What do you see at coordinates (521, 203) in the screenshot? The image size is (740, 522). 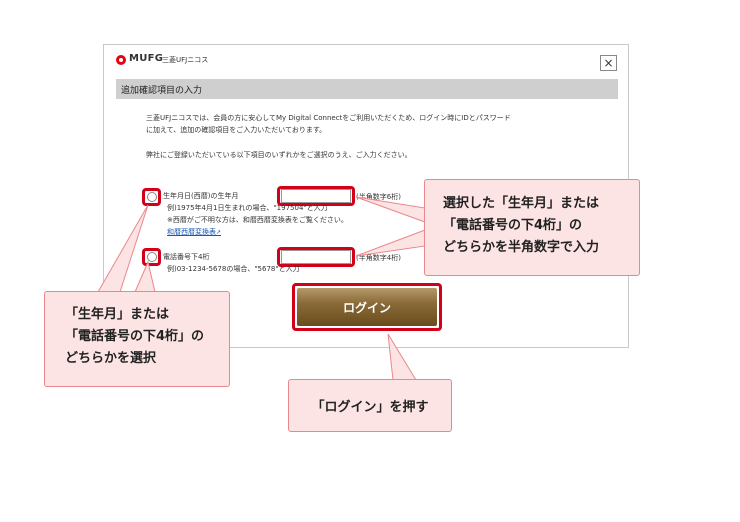 I see `input-callout-line-1: 選択した「生年月」または` at bounding box center [521, 203].